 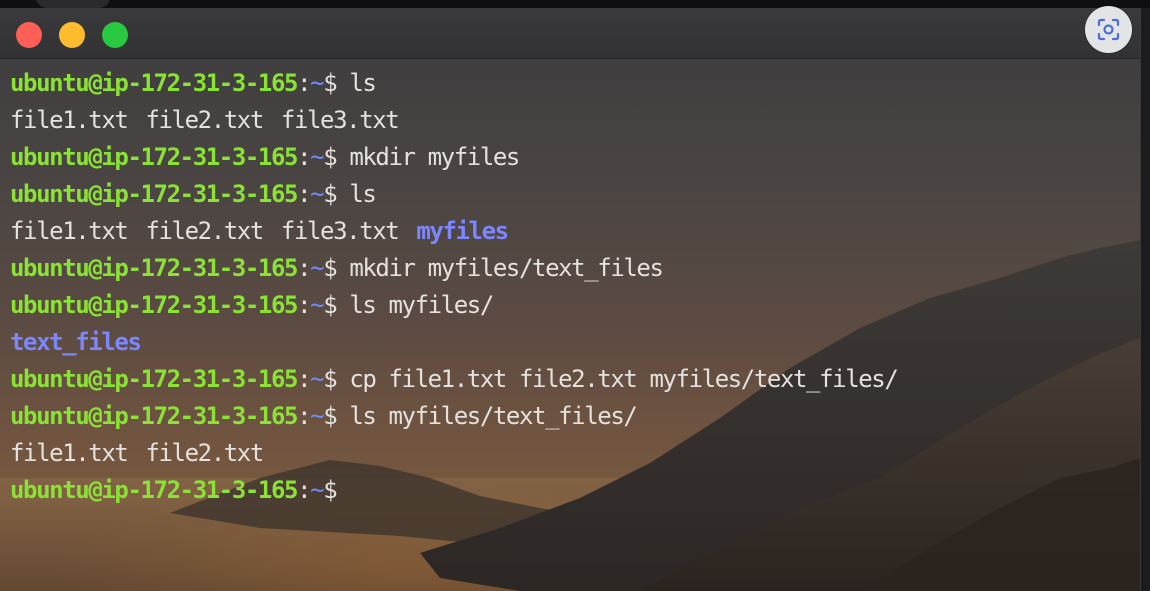 What do you see at coordinates (570, 342) in the screenshot?
I see `output-line: text_files` at bounding box center [570, 342].